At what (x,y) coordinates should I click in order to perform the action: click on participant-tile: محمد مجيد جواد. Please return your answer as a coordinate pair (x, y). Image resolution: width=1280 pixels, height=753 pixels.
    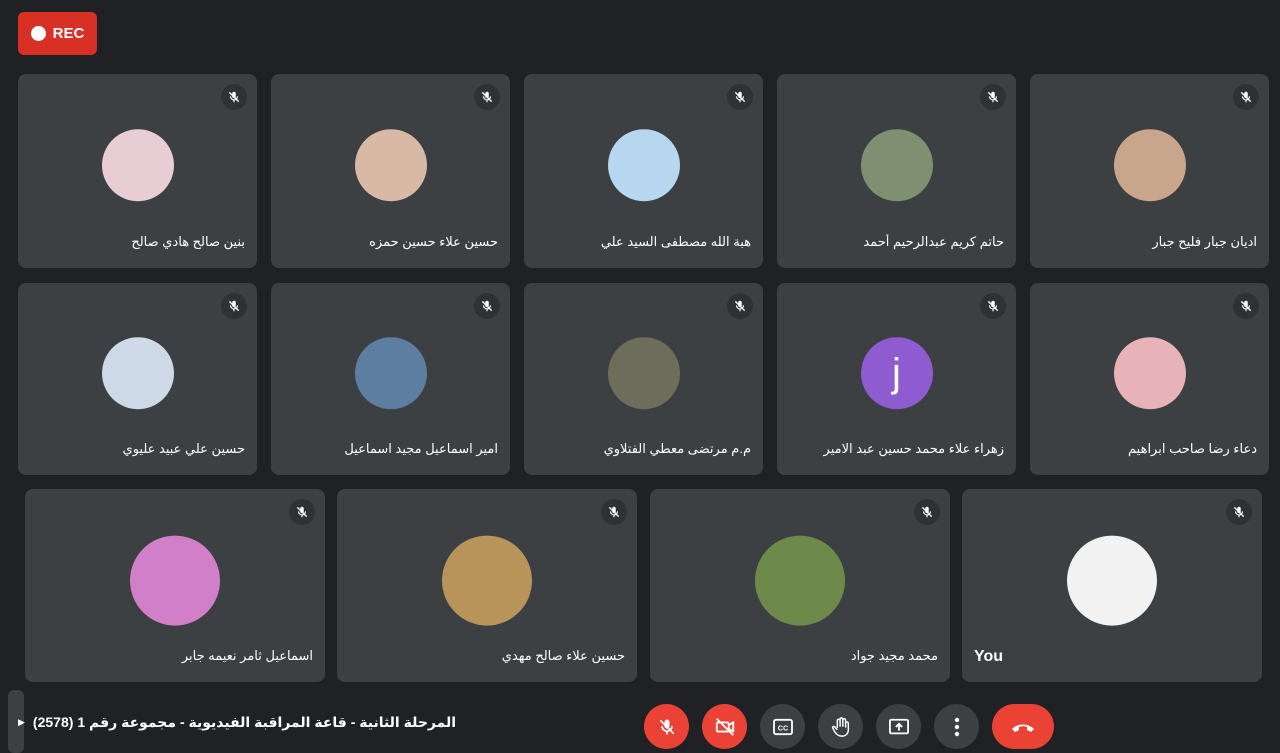
    Looking at the image, I should click on (800, 585).